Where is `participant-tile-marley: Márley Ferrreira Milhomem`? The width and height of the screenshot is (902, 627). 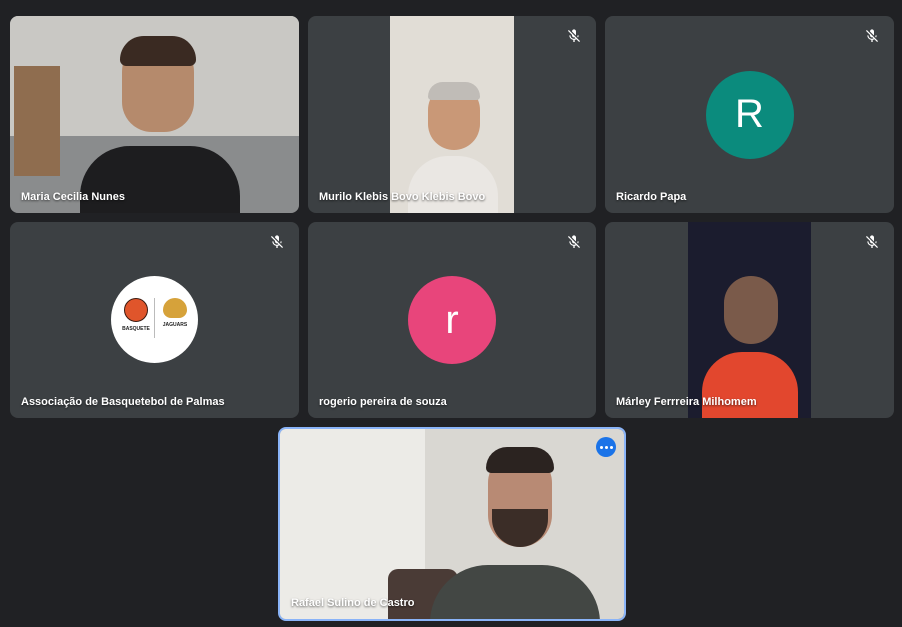
participant-tile-marley: Márley Ferrreira Milhomem is located at coordinates (749, 320).